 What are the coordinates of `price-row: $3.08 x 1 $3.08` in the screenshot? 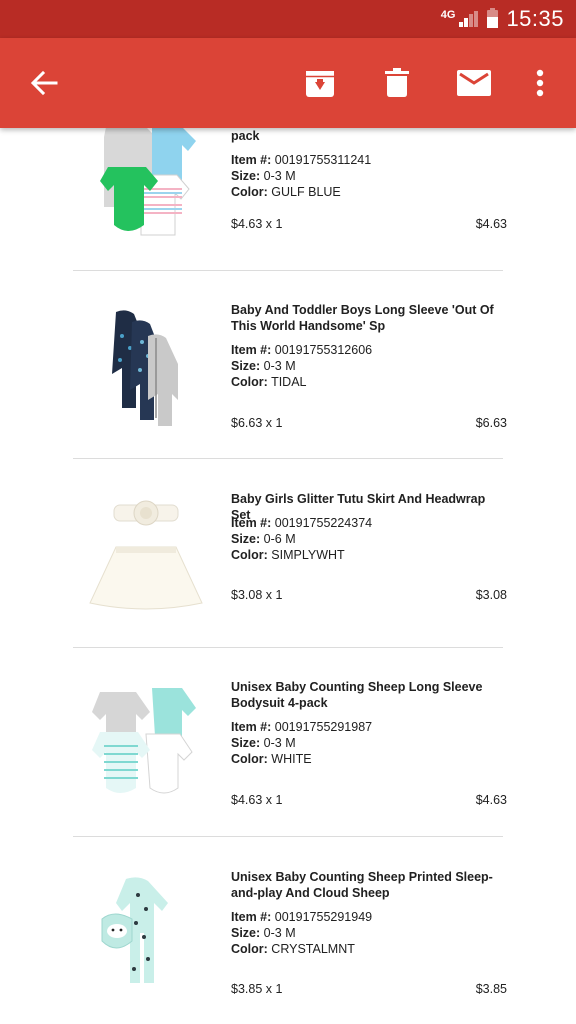 It's located at (369, 595).